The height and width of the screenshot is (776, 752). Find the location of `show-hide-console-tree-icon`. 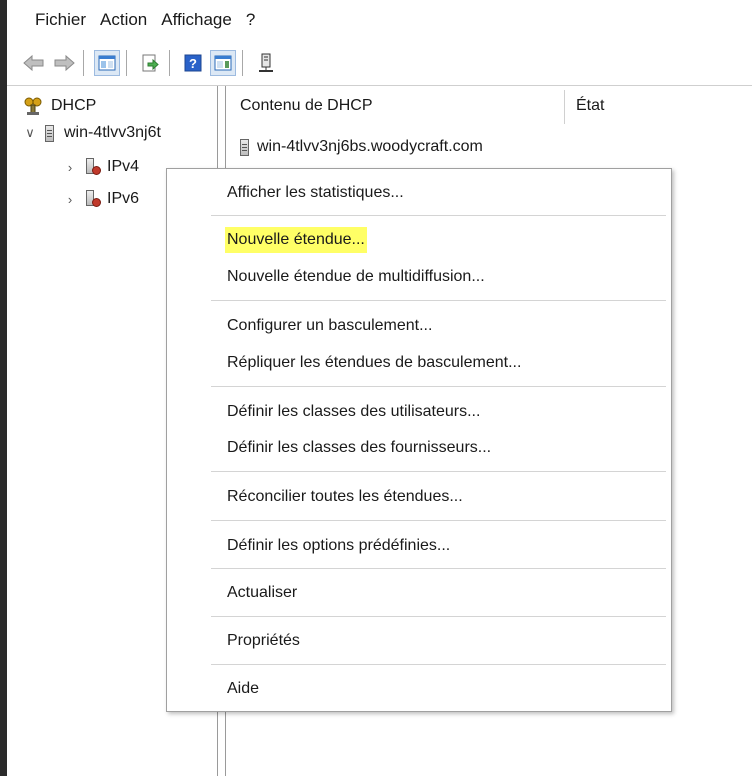

show-hide-console-tree-icon is located at coordinates (107, 63).